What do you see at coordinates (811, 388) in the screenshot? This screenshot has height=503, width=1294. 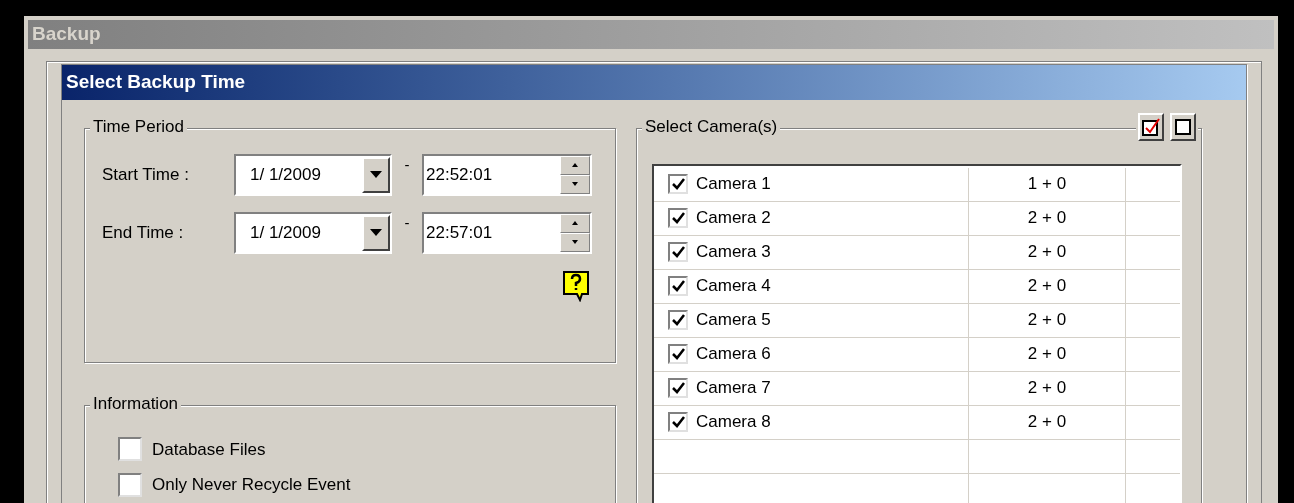 I see `camera-cell: Camera 7` at bounding box center [811, 388].